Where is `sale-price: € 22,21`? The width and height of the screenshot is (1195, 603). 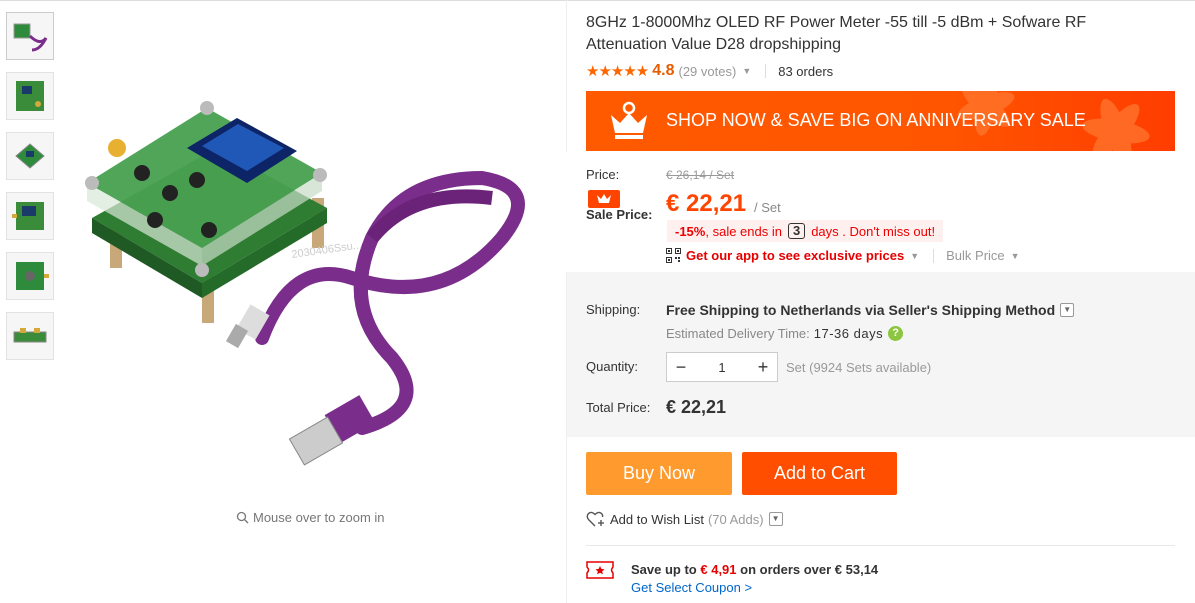 sale-price: € 22,21 is located at coordinates (706, 203).